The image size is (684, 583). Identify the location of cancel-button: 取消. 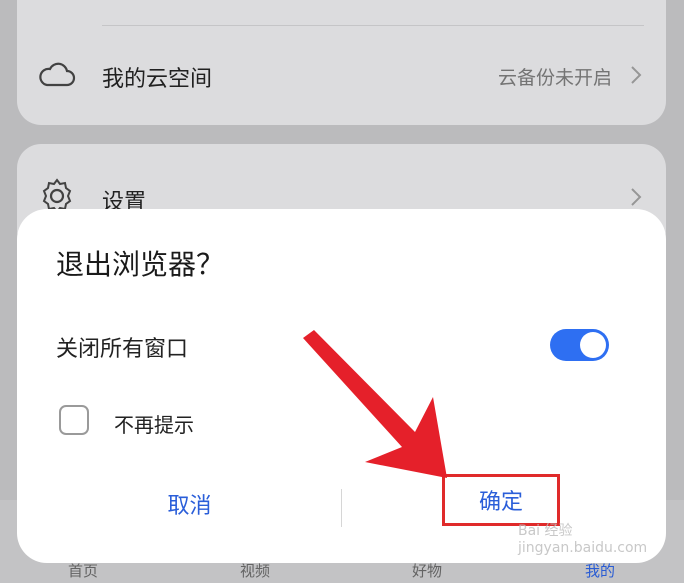
(189, 507).